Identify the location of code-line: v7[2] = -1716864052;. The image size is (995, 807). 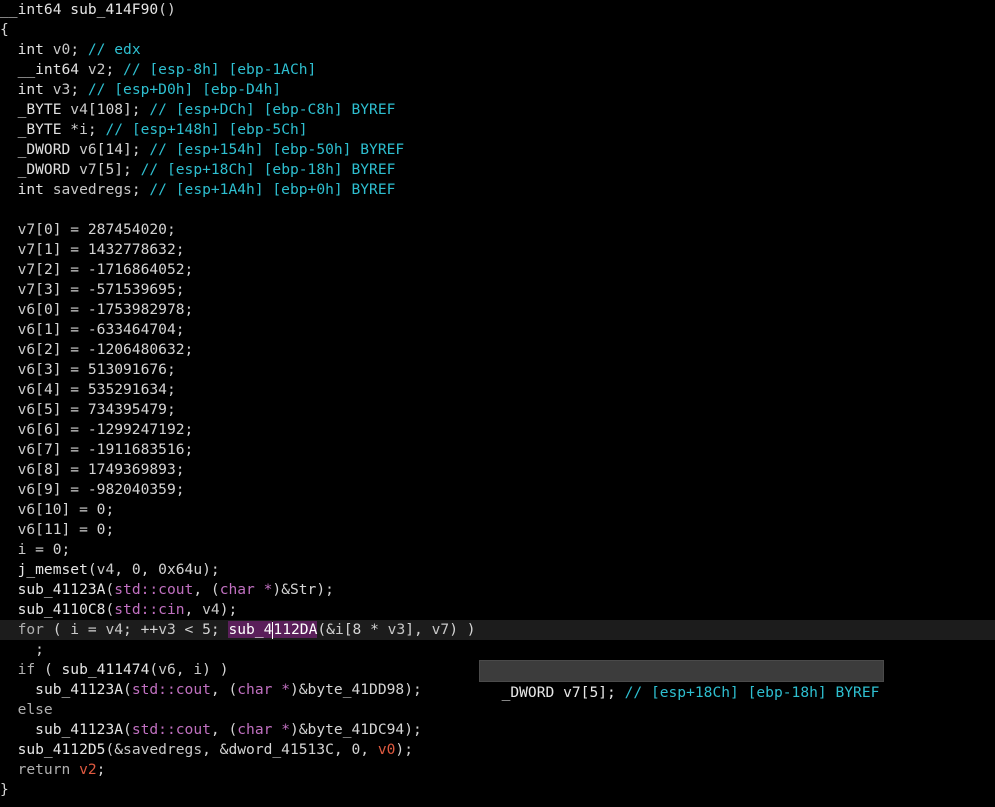
(497, 270).